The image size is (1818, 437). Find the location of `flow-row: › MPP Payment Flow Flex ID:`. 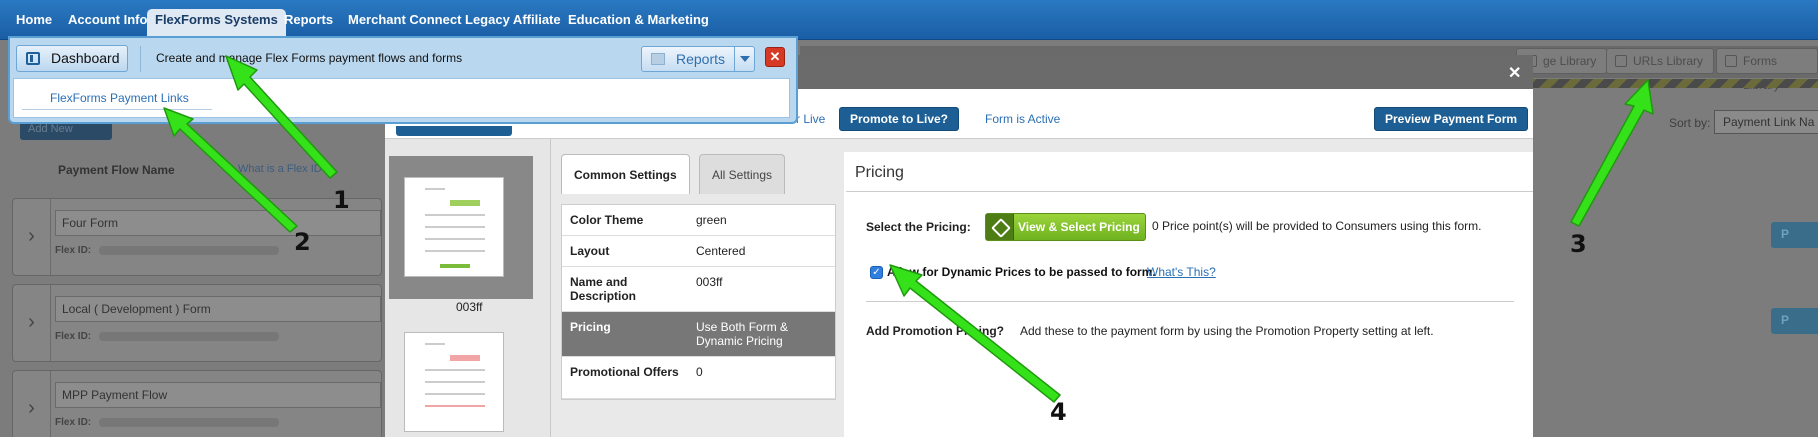

flow-row: › MPP Payment Flow Flex ID: is located at coordinates (197, 403).